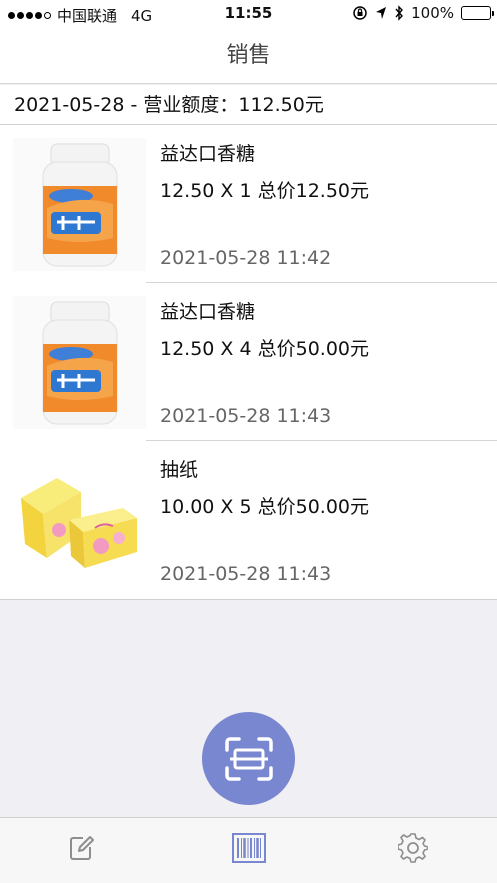  I want to click on price-line: 12.50 X 1 总价12.50元, so click(265, 191).